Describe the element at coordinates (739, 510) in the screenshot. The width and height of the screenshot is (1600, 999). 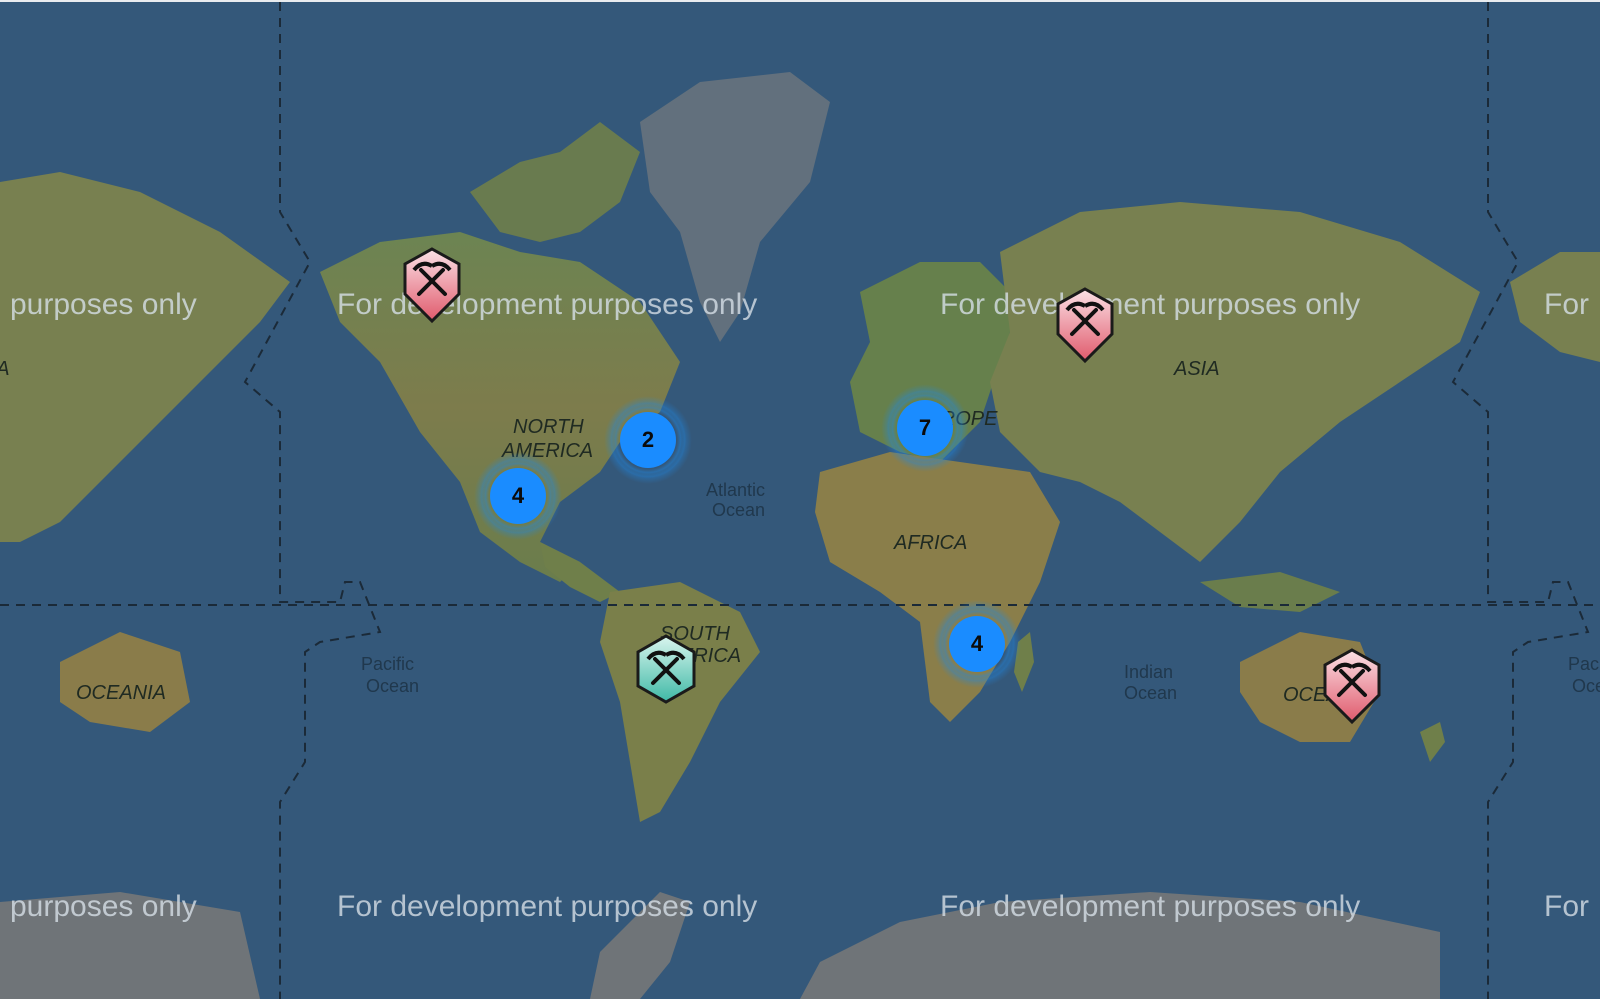
I see `atlantic-label-line2: Ocean` at that location.